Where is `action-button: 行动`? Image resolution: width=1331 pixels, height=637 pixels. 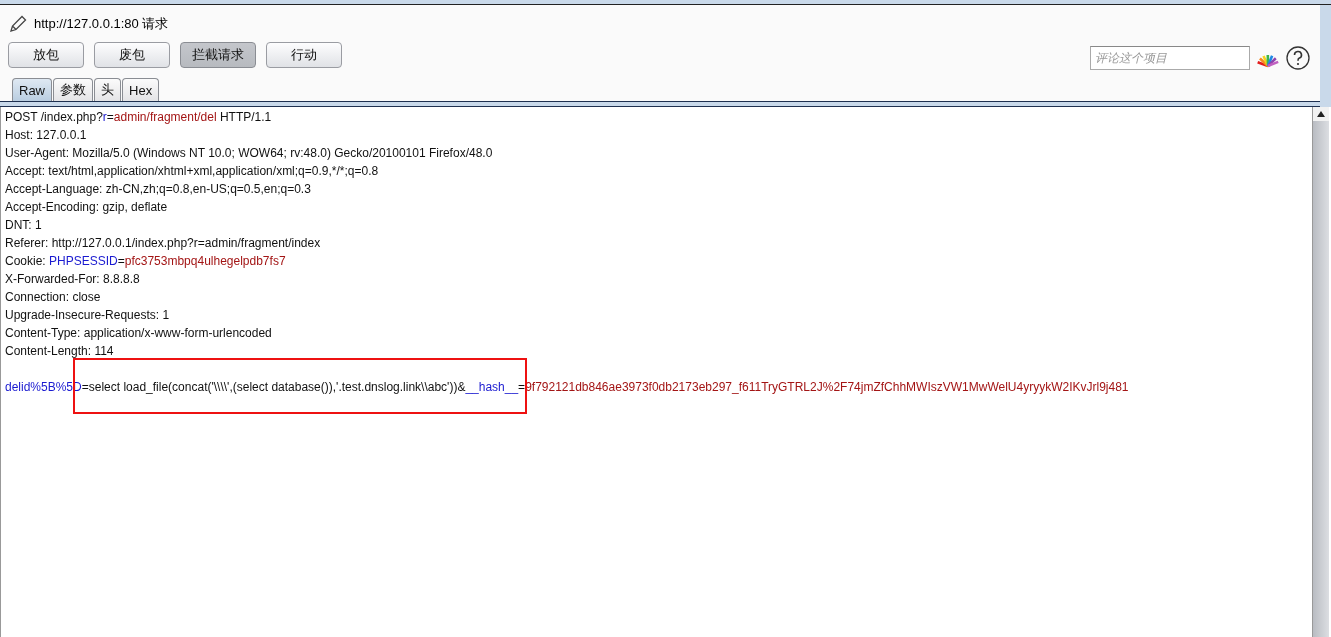
action-button: 行动 is located at coordinates (304, 55).